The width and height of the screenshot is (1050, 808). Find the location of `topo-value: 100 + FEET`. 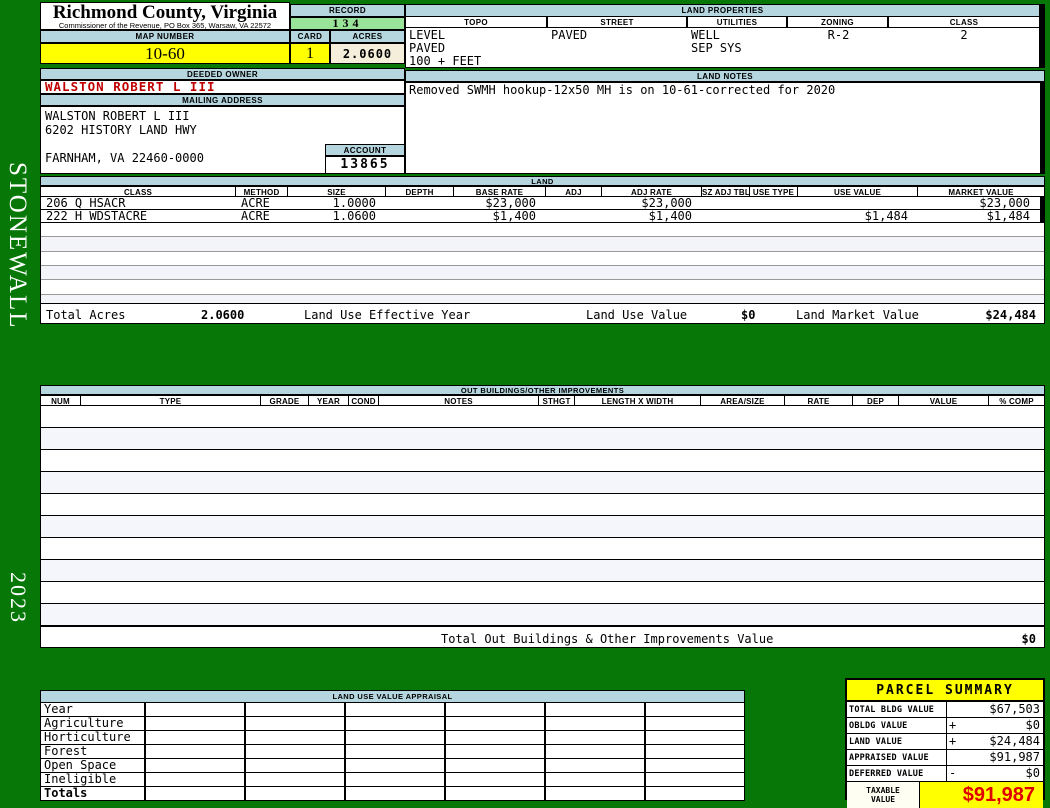

topo-value: 100 + FEET is located at coordinates (445, 61).